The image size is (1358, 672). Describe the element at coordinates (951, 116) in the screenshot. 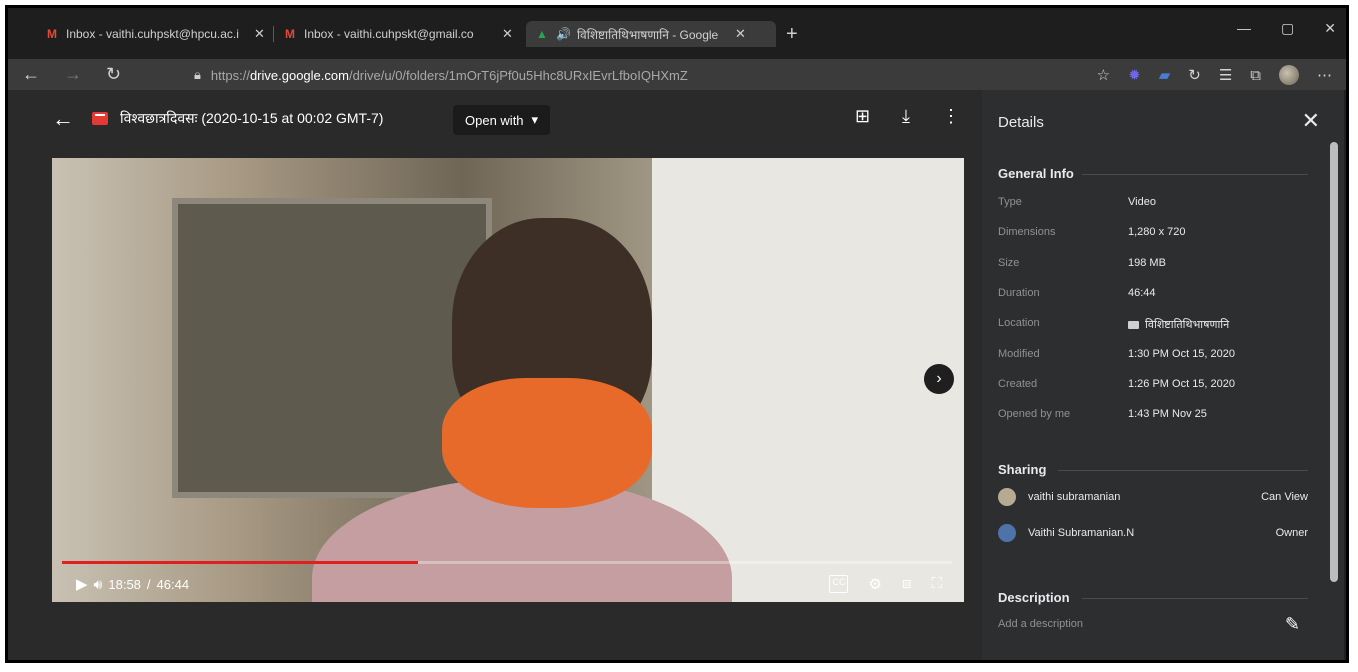

I see `more-actions-icon: ⋮` at that location.